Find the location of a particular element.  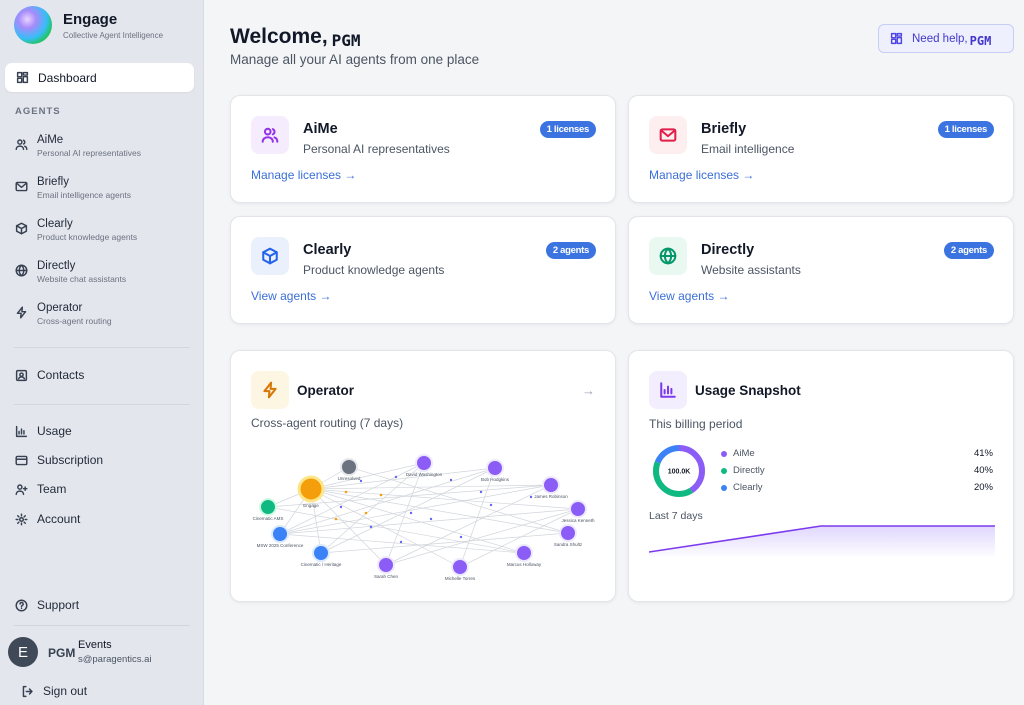

sidebar-item-desc: Personal AI representatives is located at coordinates (89, 153).